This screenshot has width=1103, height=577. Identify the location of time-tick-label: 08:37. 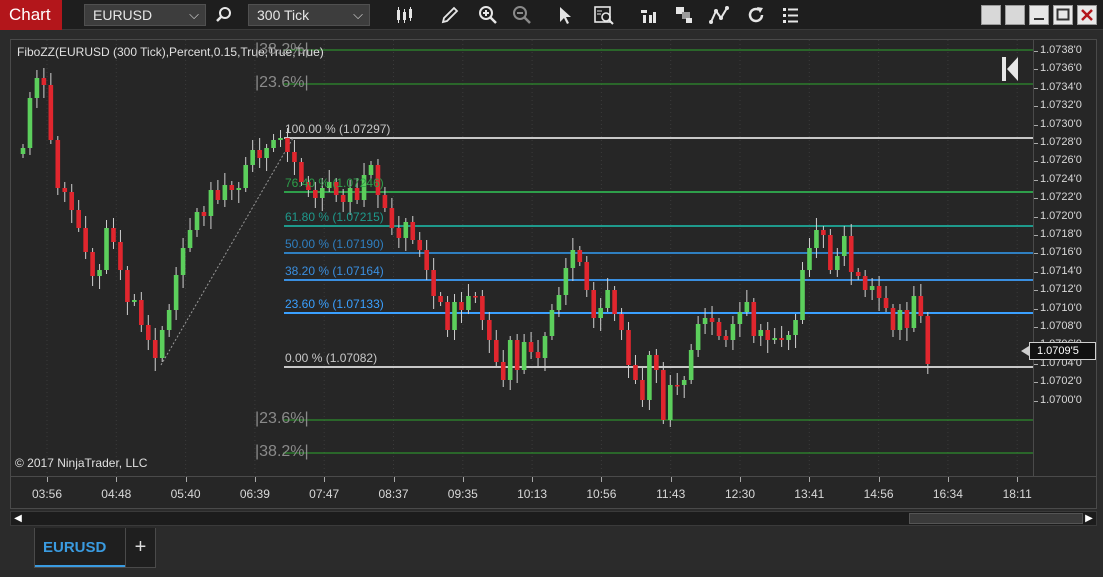
(393, 494).